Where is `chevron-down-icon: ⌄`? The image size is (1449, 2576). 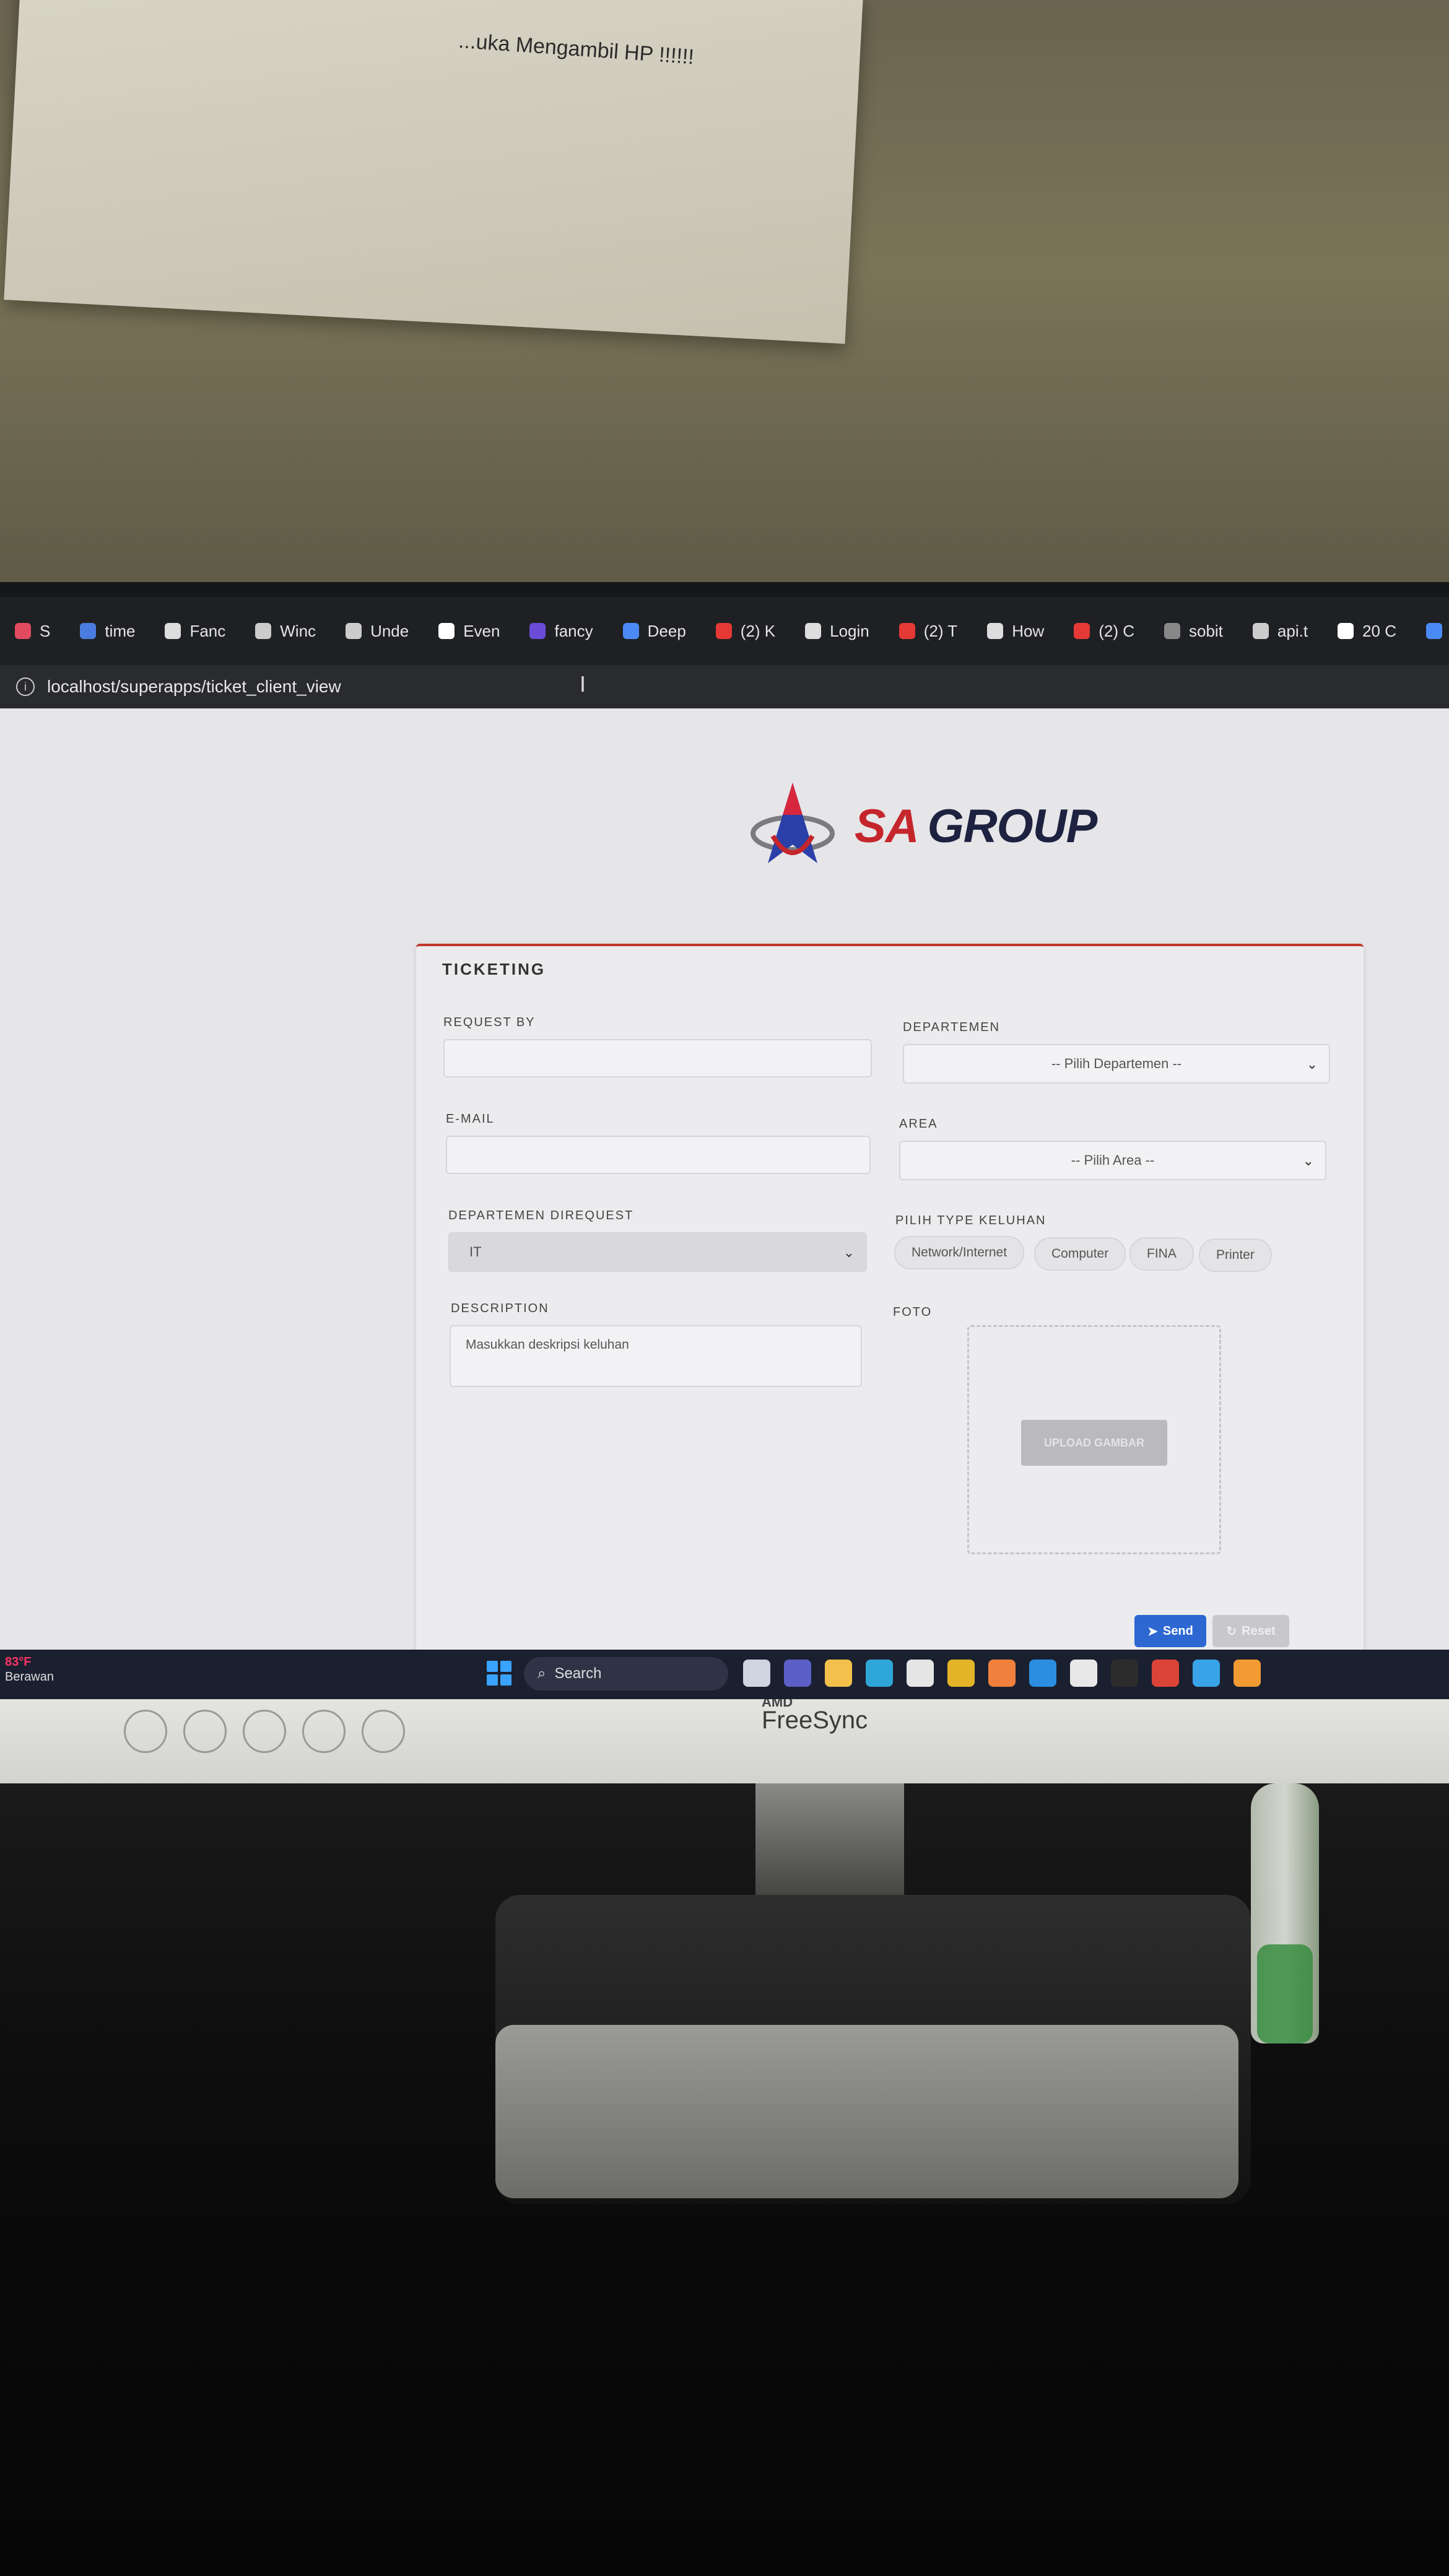
chevron-down-icon: ⌄ is located at coordinates (1308, 1160).